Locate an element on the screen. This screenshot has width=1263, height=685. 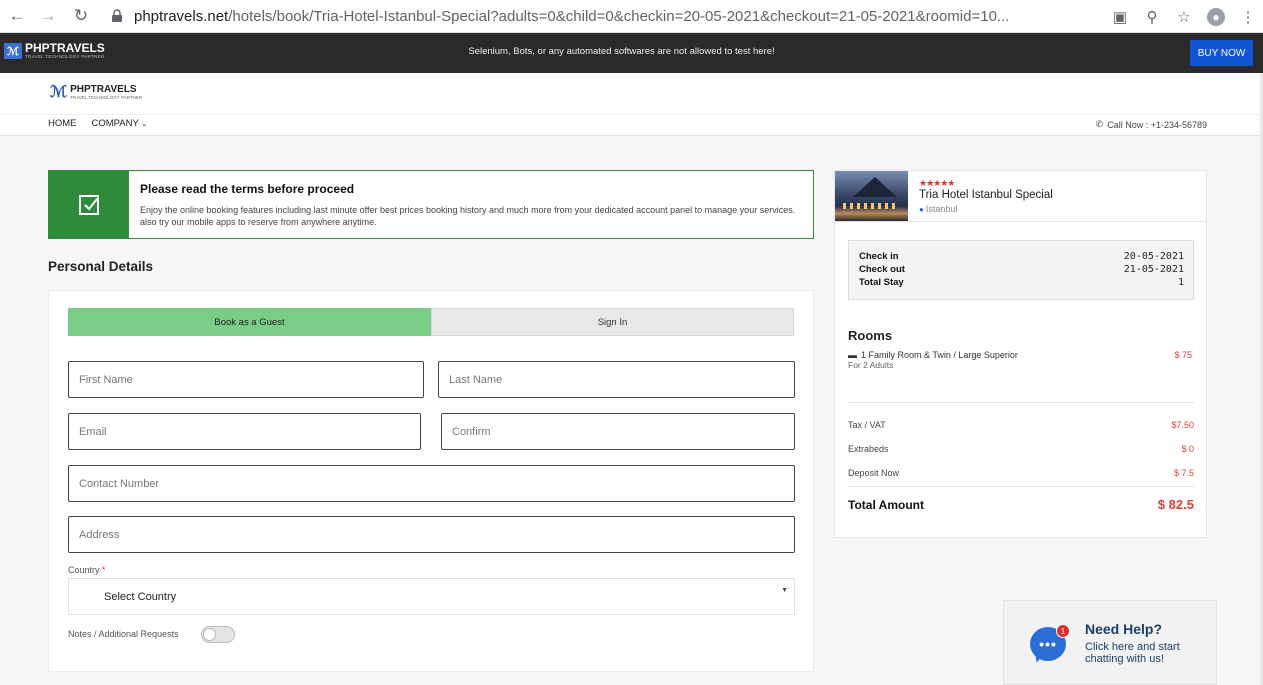
checkout-row: Check out 21-05-2021 is located at coordinates (1021, 269).